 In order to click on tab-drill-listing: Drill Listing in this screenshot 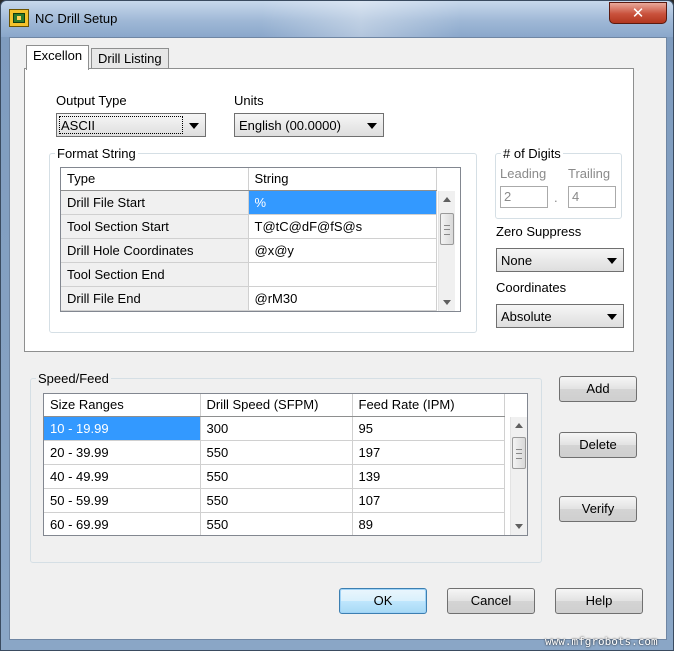, I will do `click(130, 59)`.